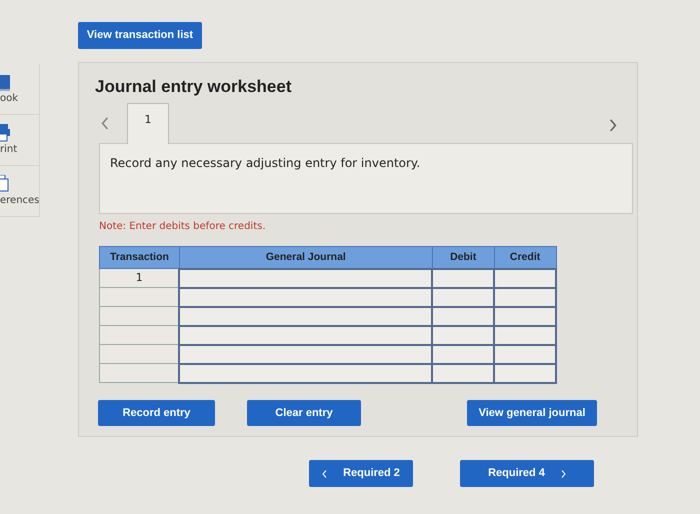 The width and height of the screenshot is (700, 514). Describe the element at coordinates (140, 35) in the screenshot. I see `view-transaction-list-button: View transaction list` at that location.